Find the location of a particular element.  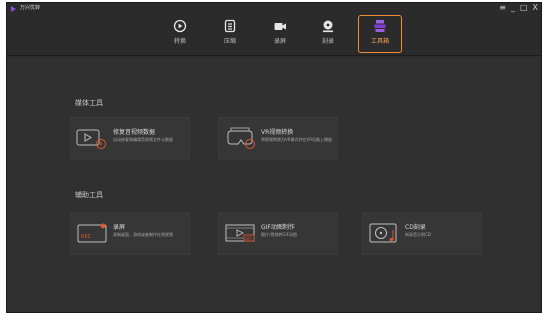

card-gif-maker: GIF GIF动图制作 图片/视频转GIF动图 is located at coordinates (278, 233).